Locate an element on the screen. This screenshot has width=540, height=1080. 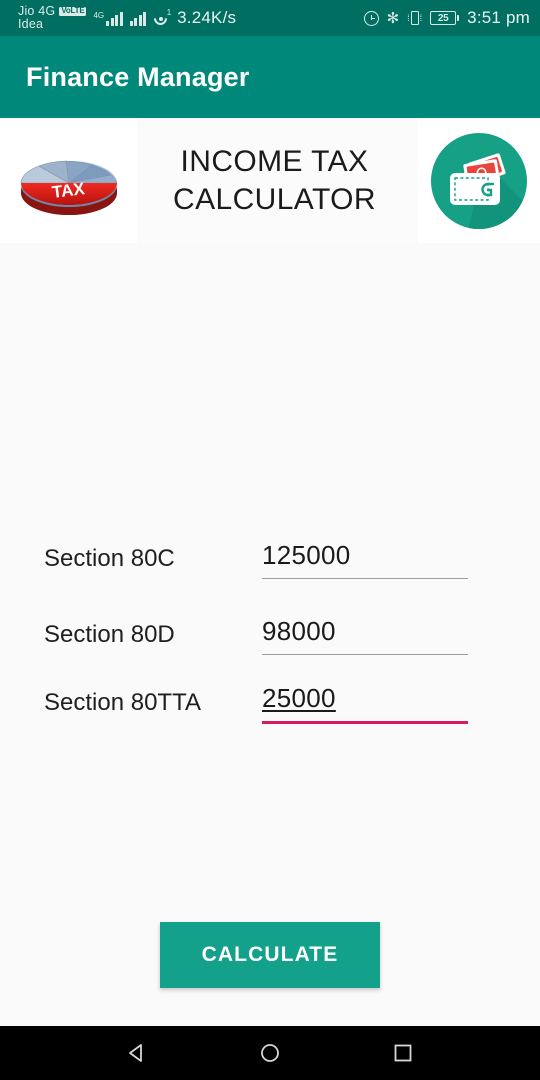
wallet-icon-svg is located at coordinates (479, 181).